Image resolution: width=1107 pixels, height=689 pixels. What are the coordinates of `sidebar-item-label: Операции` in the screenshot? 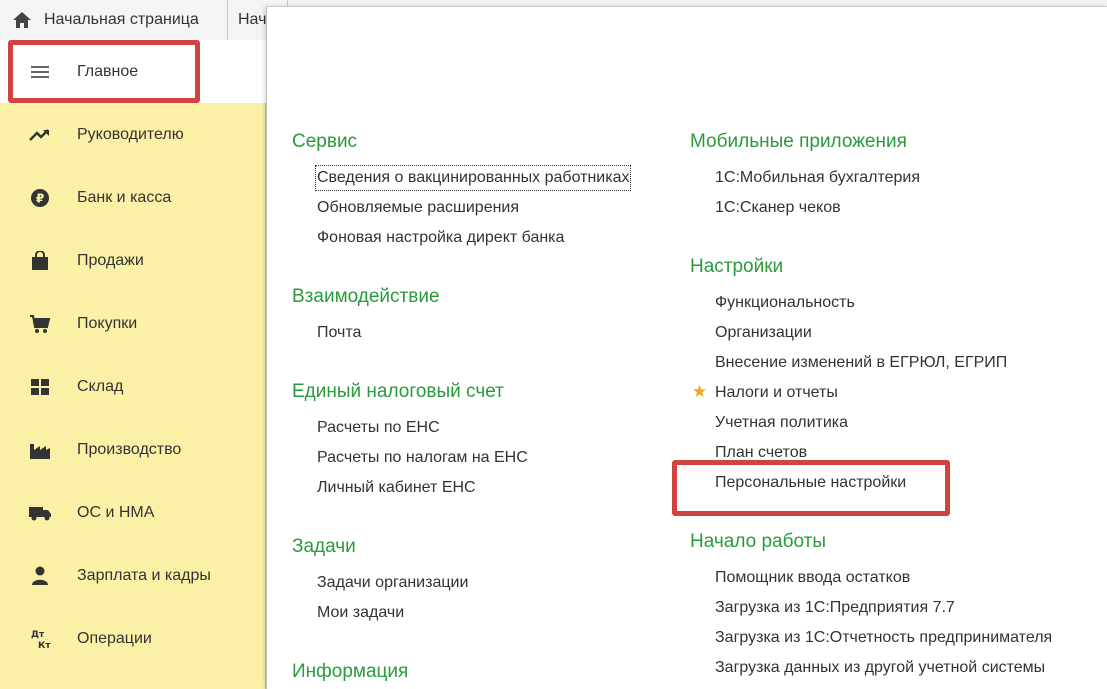 It's located at (114, 638).